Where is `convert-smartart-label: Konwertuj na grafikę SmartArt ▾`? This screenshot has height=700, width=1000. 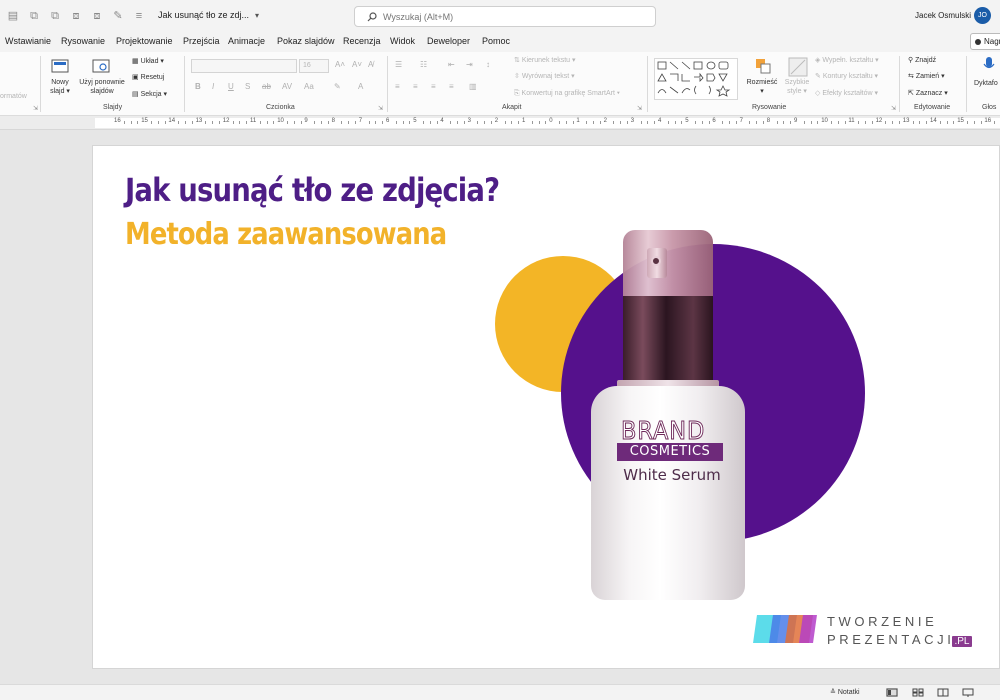
convert-smartart-label: Konwertuj na grafikę SmartArt ▾ is located at coordinates (570, 93).